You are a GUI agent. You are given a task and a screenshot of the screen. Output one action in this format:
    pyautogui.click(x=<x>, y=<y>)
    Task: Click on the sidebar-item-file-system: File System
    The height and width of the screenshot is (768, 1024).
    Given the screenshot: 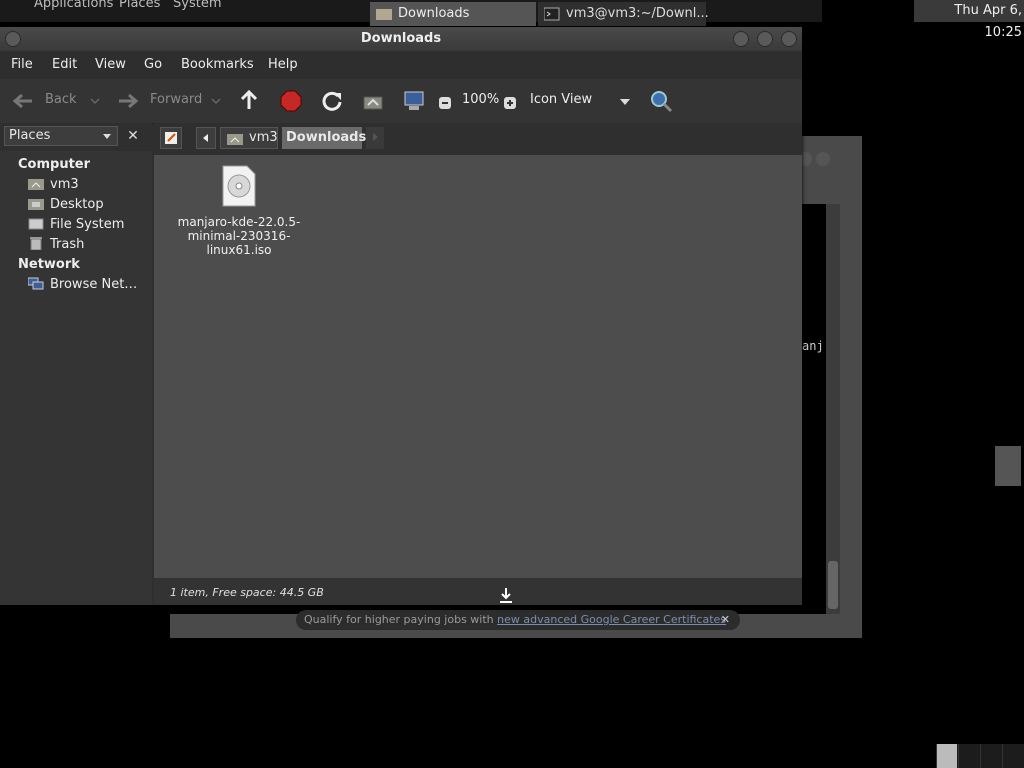 What is the action you would take?
    pyautogui.click(x=76, y=226)
    